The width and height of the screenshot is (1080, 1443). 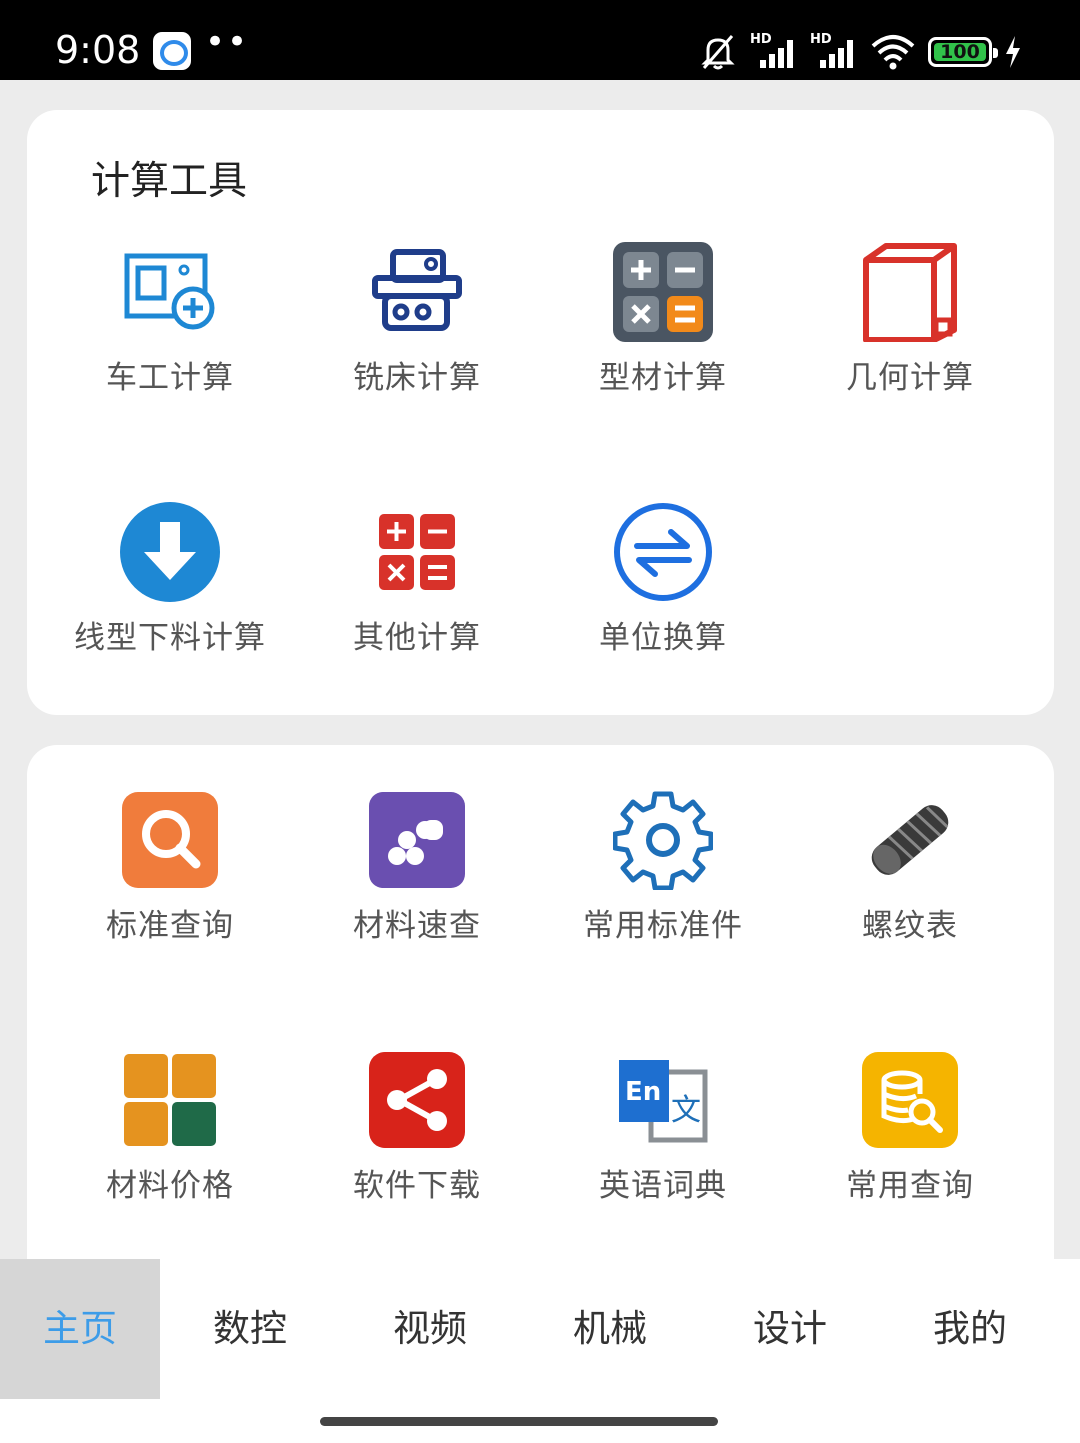 I want to click on database-search-icon, so click(x=910, y=1100).